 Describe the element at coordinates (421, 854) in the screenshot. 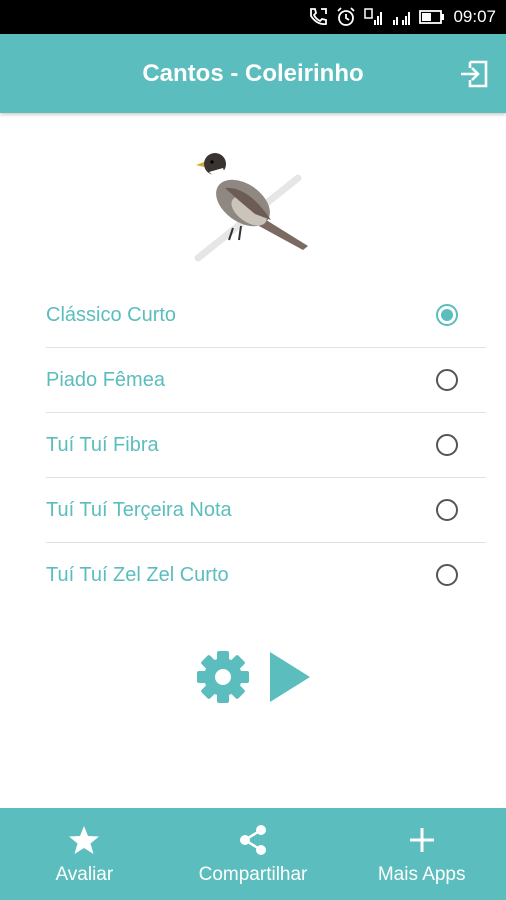

I see `more-apps-button: Mais Apps` at that location.